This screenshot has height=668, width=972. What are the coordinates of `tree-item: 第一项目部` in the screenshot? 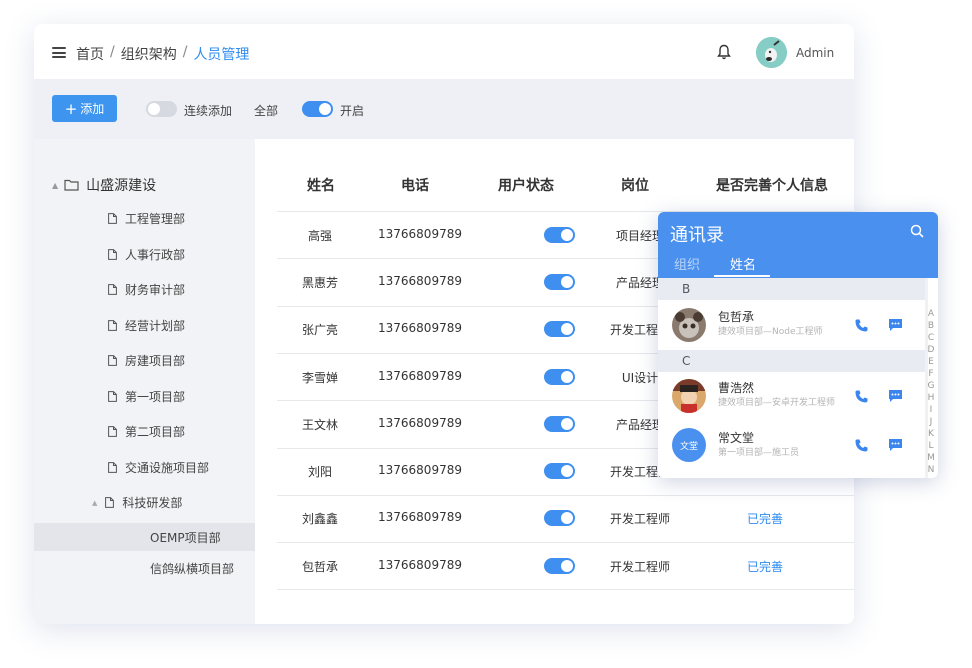 It's located at (146, 396).